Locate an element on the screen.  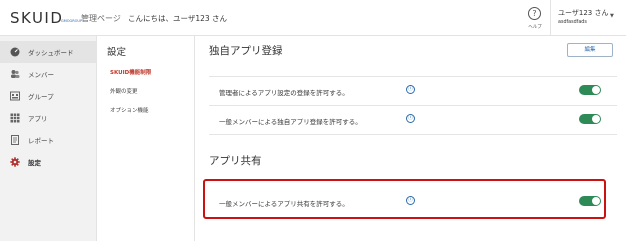
submenu-item-options: オプション機能 is located at coordinates (129, 110).